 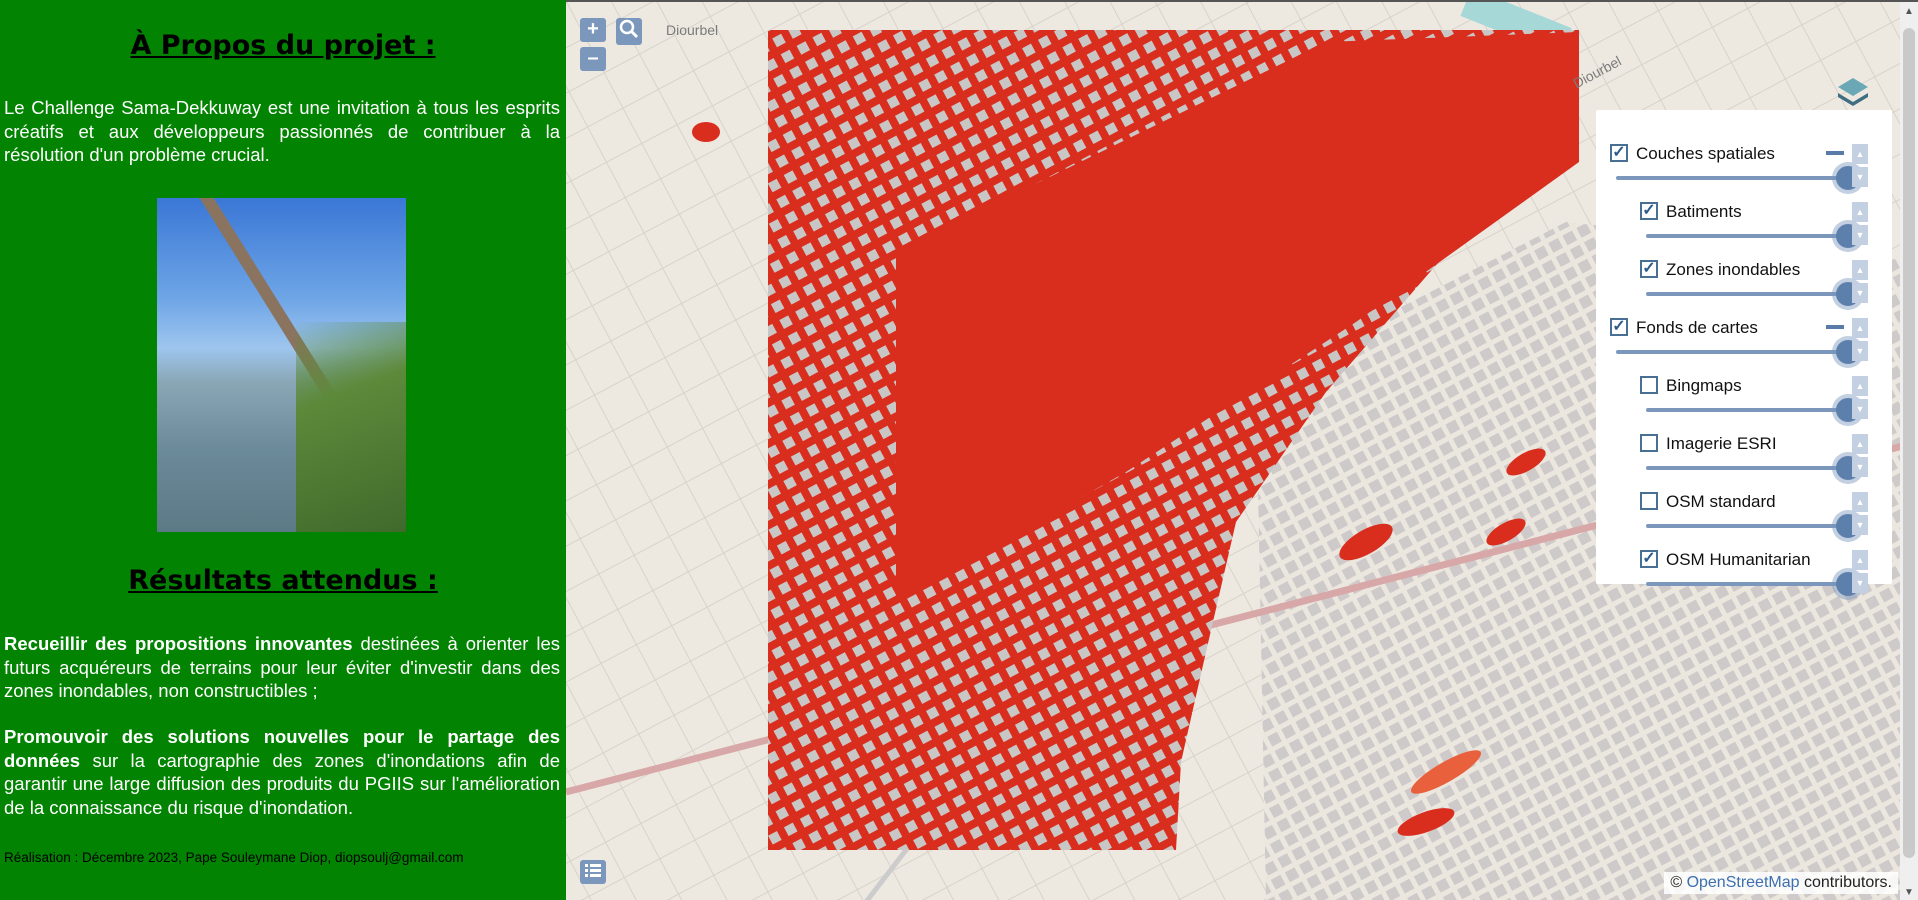 What do you see at coordinates (593, 30) in the screenshot?
I see `zoom-in-button: +` at bounding box center [593, 30].